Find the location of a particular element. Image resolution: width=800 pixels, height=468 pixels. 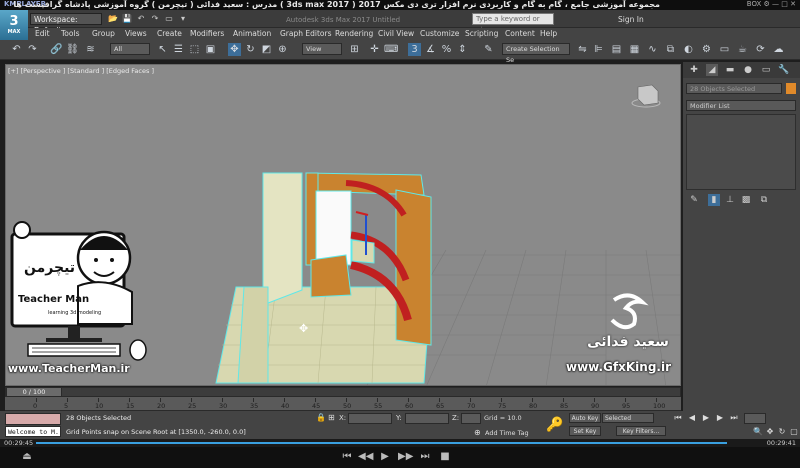

add-time-tag-button: Add Time Tag is located at coordinates (507, 433).